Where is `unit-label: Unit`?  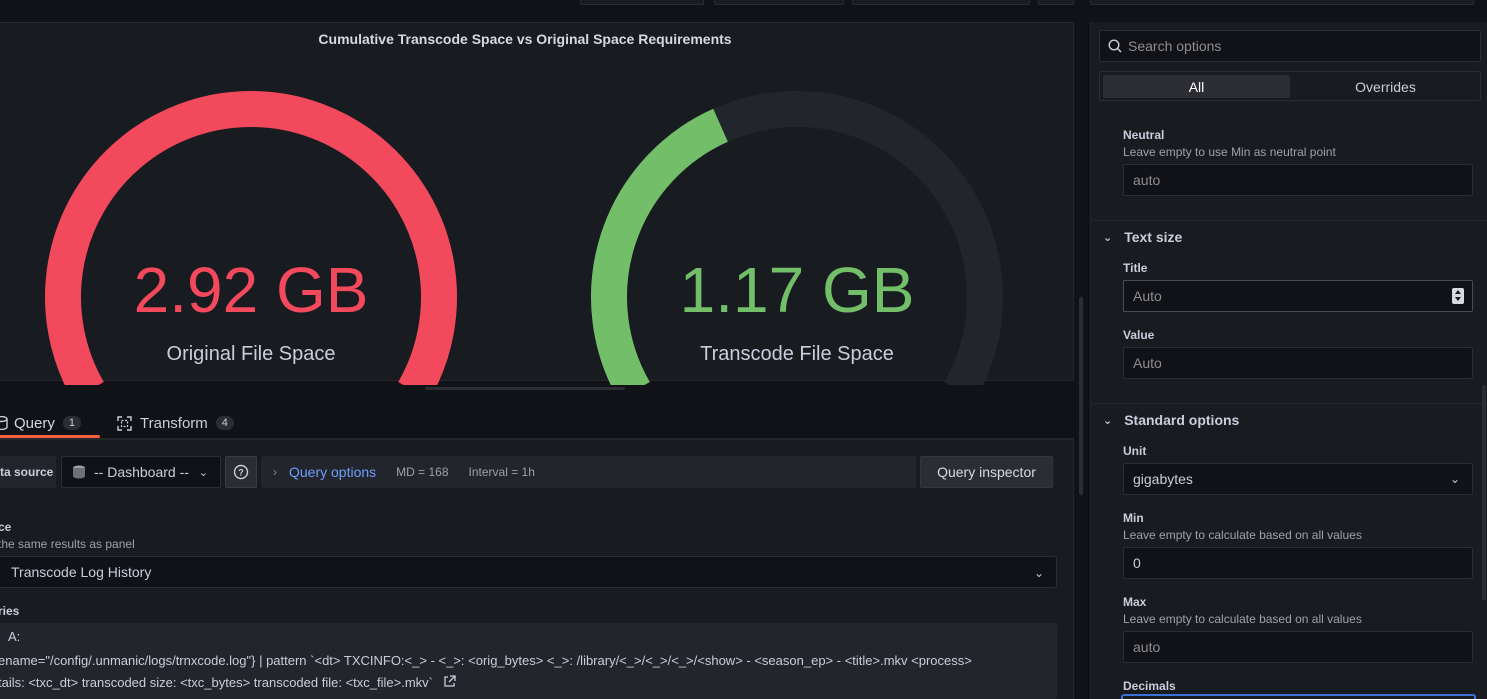
unit-label: Unit is located at coordinates (1135, 451).